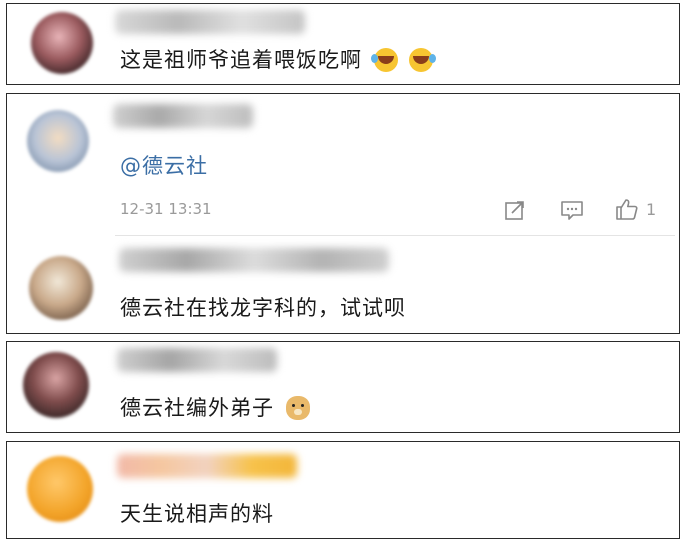 The image size is (687, 543). What do you see at coordinates (651, 209) in the screenshot?
I see `like-count: 1` at bounding box center [651, 209].